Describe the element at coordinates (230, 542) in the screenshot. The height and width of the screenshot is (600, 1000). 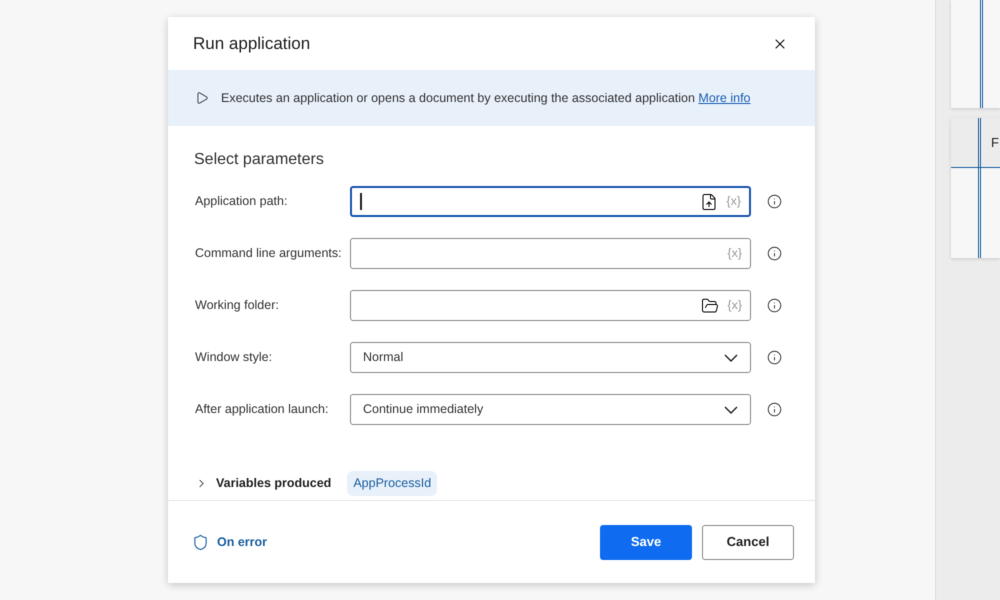
I see `on-error-button: On error` at that location.